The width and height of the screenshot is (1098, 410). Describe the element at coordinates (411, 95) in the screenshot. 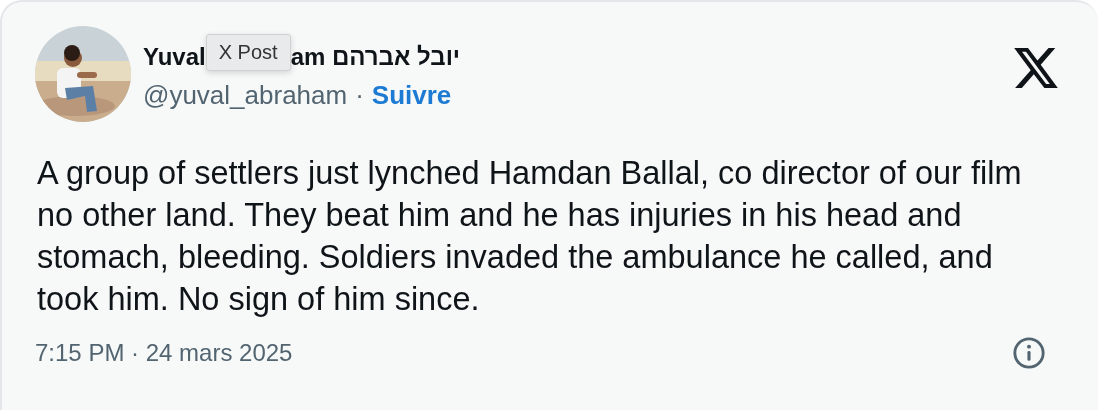

I see `follow-link: Suivre` at that location.